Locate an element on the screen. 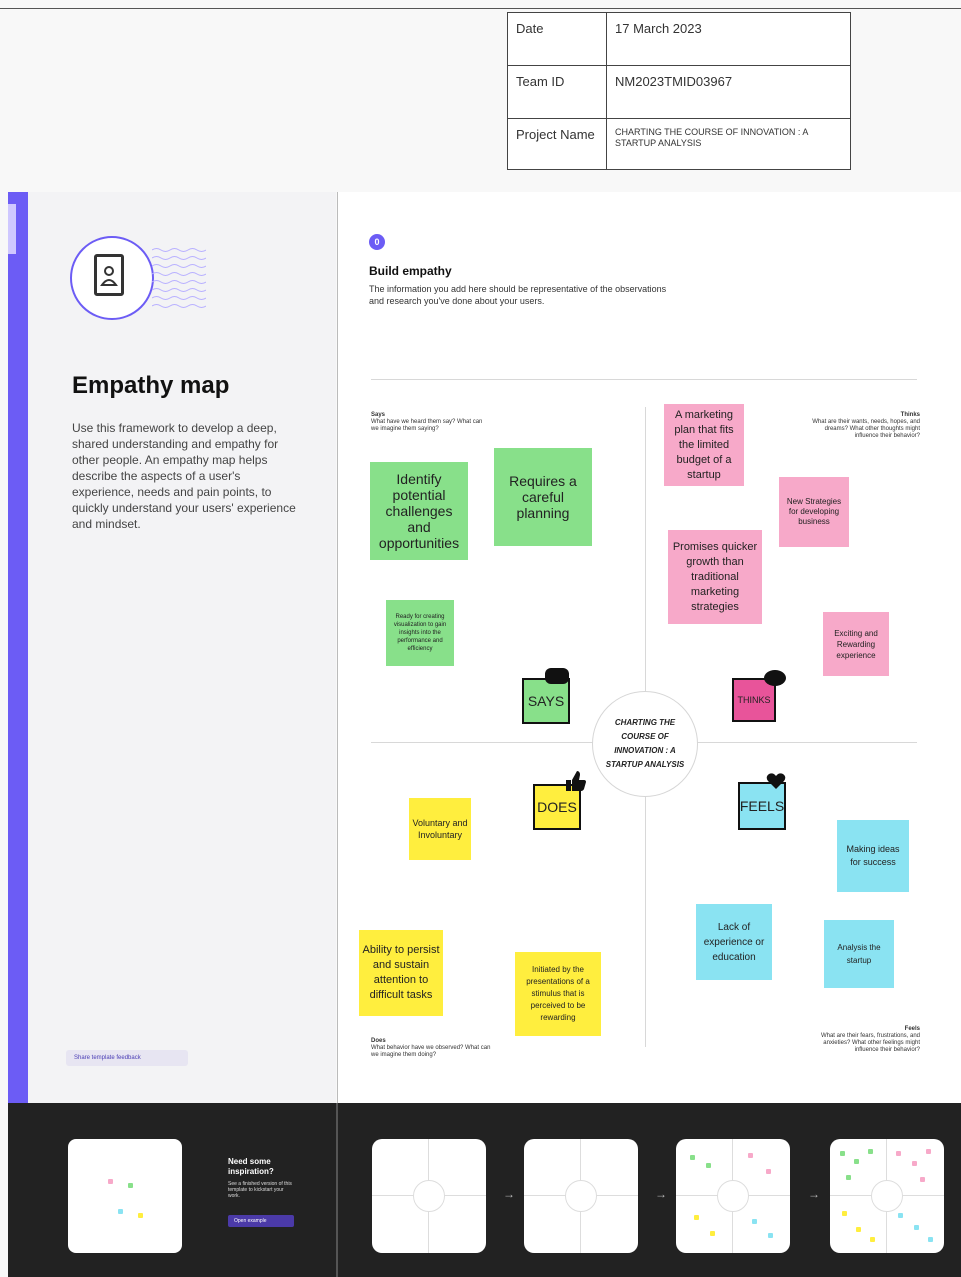  project-name-label: Project Name is located at coordinates (557, 144).